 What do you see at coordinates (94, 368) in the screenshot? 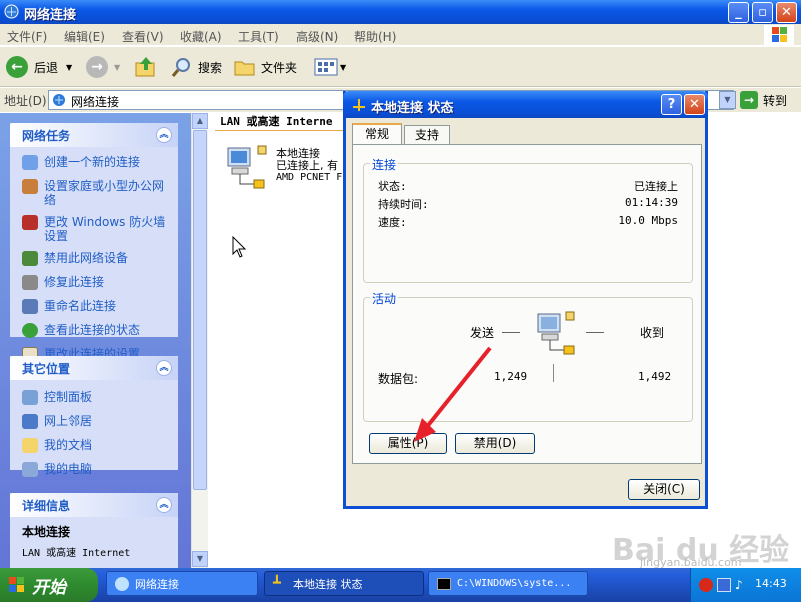
I see `other-places-header: 其它位置 ︽` at bounding box center [94, 368].